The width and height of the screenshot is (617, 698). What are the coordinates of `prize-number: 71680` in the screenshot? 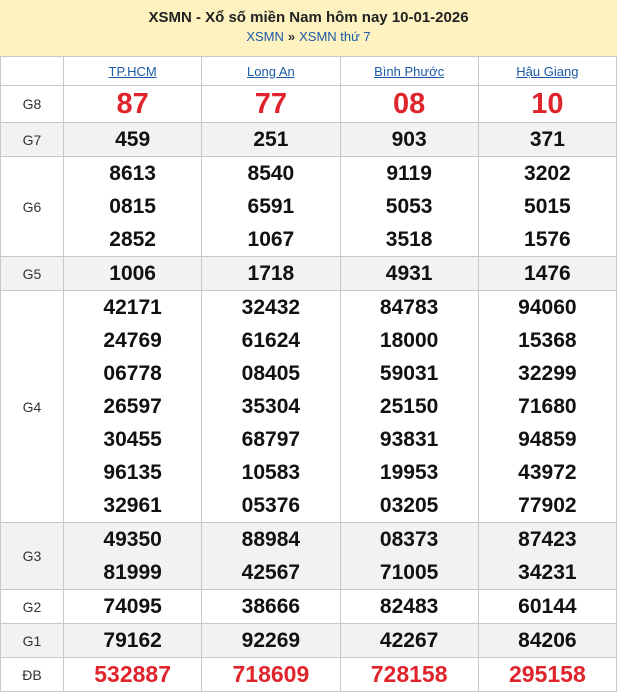 It's located at (547, 406).